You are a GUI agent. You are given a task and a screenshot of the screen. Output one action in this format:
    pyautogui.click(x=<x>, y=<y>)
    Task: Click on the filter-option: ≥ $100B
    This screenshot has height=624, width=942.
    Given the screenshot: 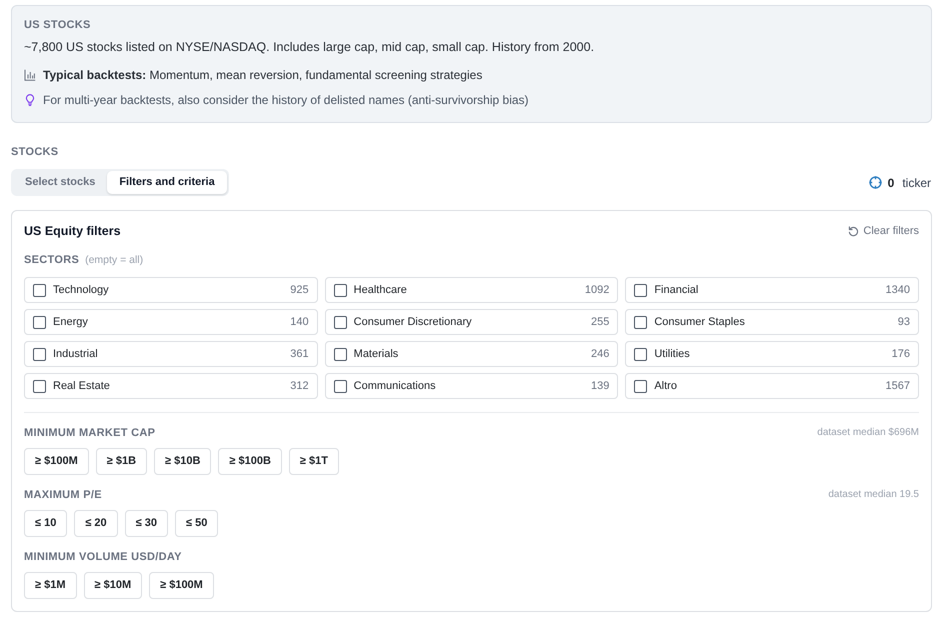 What is the action you would take?
    pyautogui.click(x=250, y=461)
    